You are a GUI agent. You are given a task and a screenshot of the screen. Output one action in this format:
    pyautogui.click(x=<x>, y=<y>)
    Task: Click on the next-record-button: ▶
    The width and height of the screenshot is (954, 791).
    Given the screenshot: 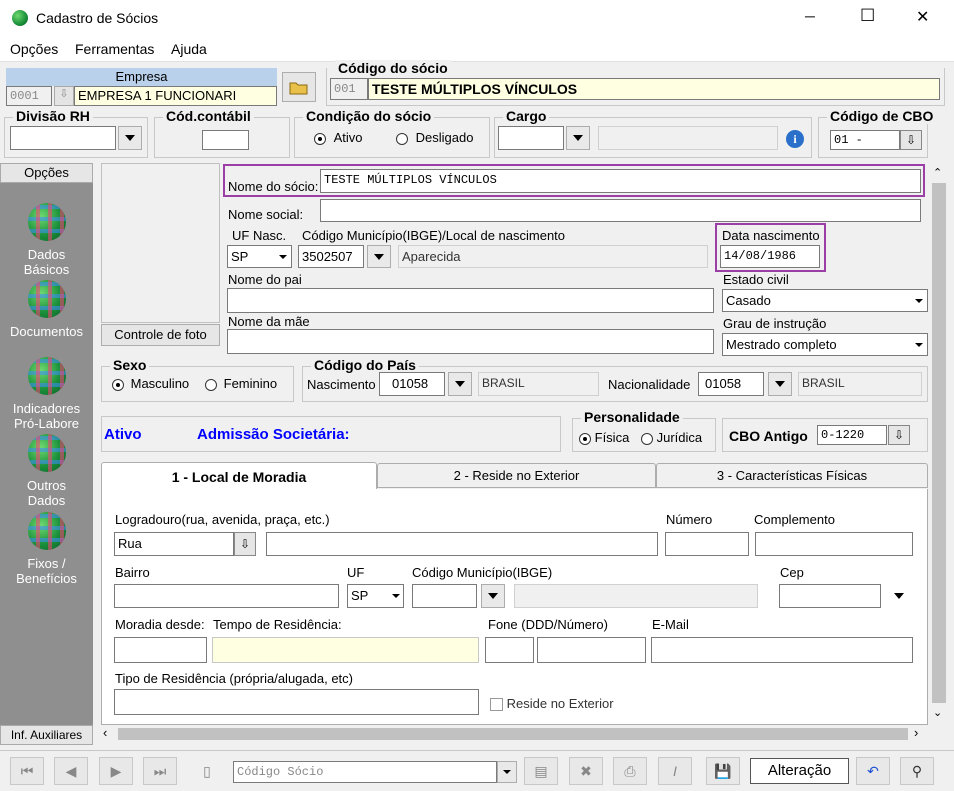 What is the action you would take?
    pyautogui.click(x=116, y=771)
    